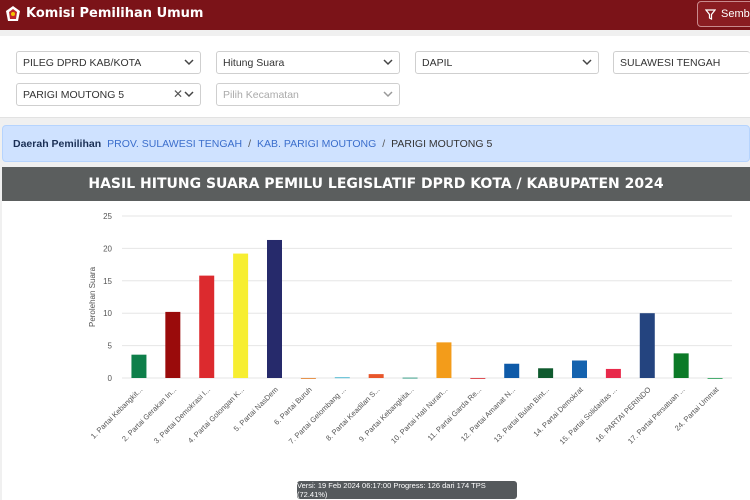 This screenshot has height=500, width=750. I want to click on y-tick-label: 0, so click(110, 378).